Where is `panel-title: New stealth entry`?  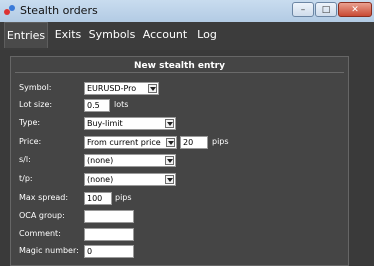
panel-title: New stealth entry is located at coordinates (179, 66).